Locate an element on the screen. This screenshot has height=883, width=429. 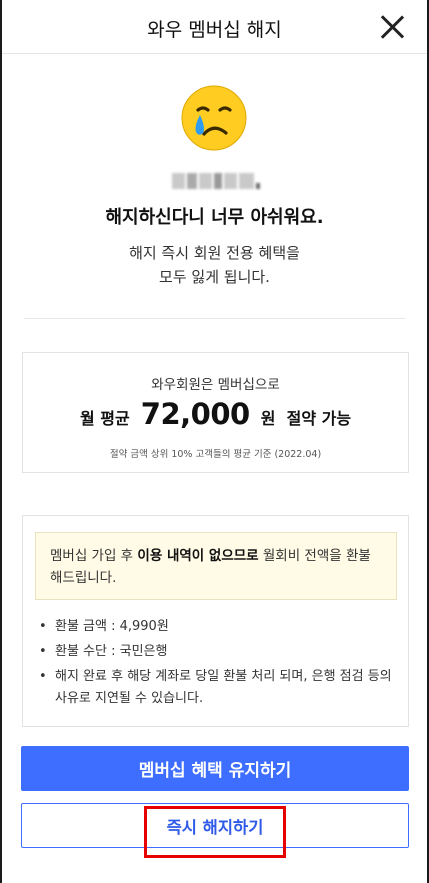
savings-unit: 원 is located at coordinates (268, 418).